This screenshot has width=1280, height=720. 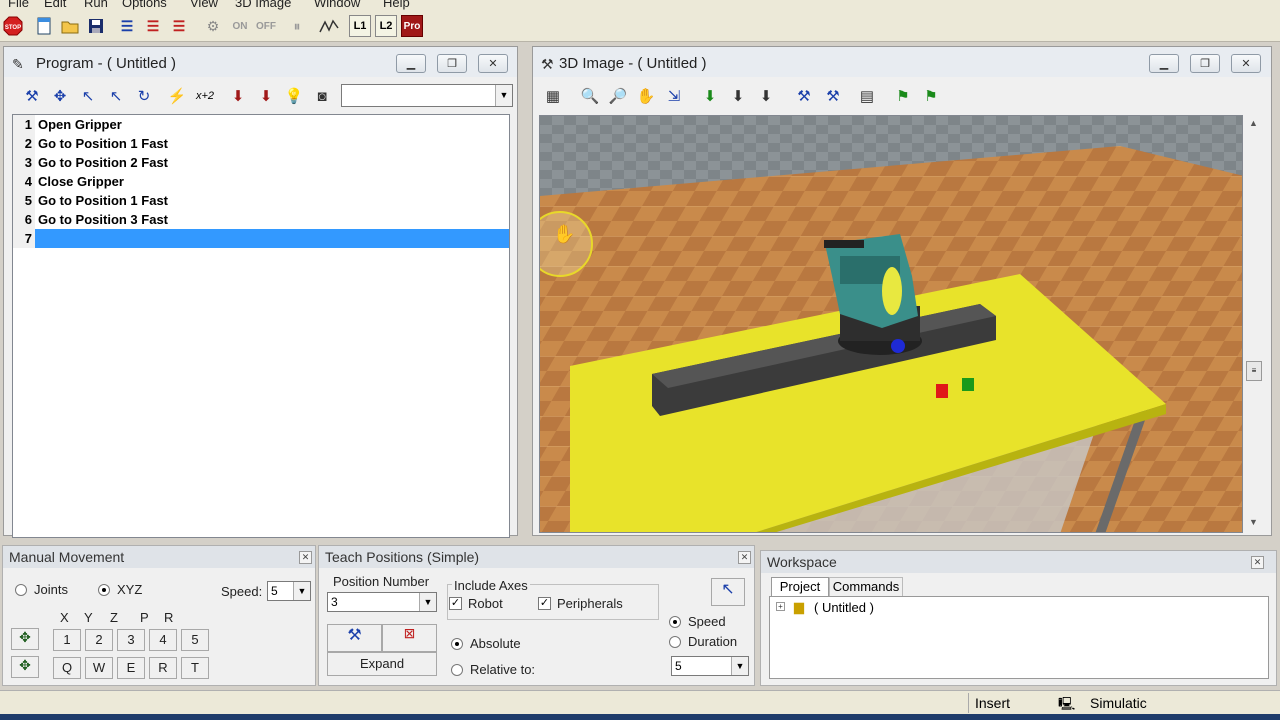 I want to click on speed-radio, so click(x=675, y=622).